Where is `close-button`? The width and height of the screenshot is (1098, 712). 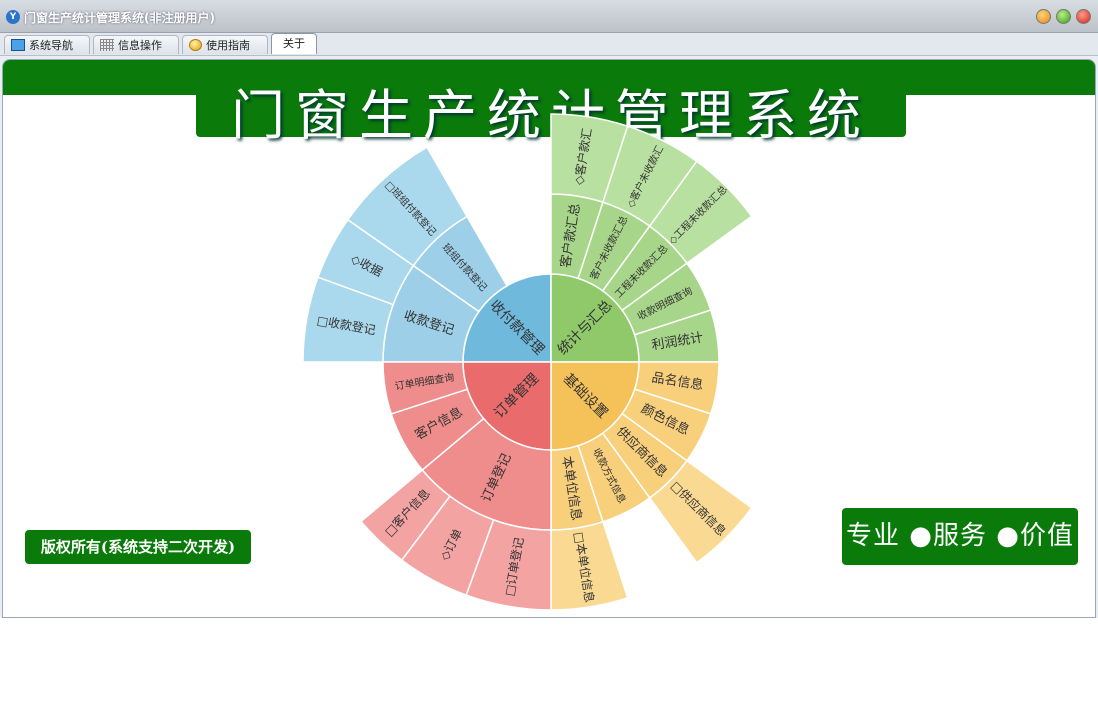 close-button is located at coordinates (1083, 16).